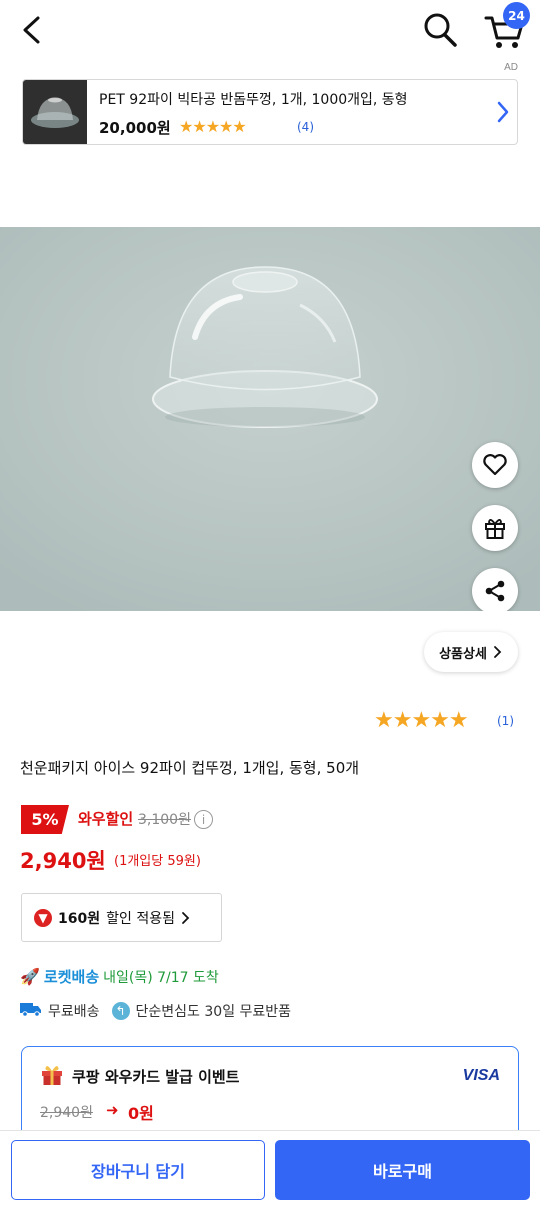 This screenshot has width=540, height=1210. What do you see at coordinates (463, 654) in the screenshot?
I see `product-detail-label: 상품상세` at bounding box center [463, 654].